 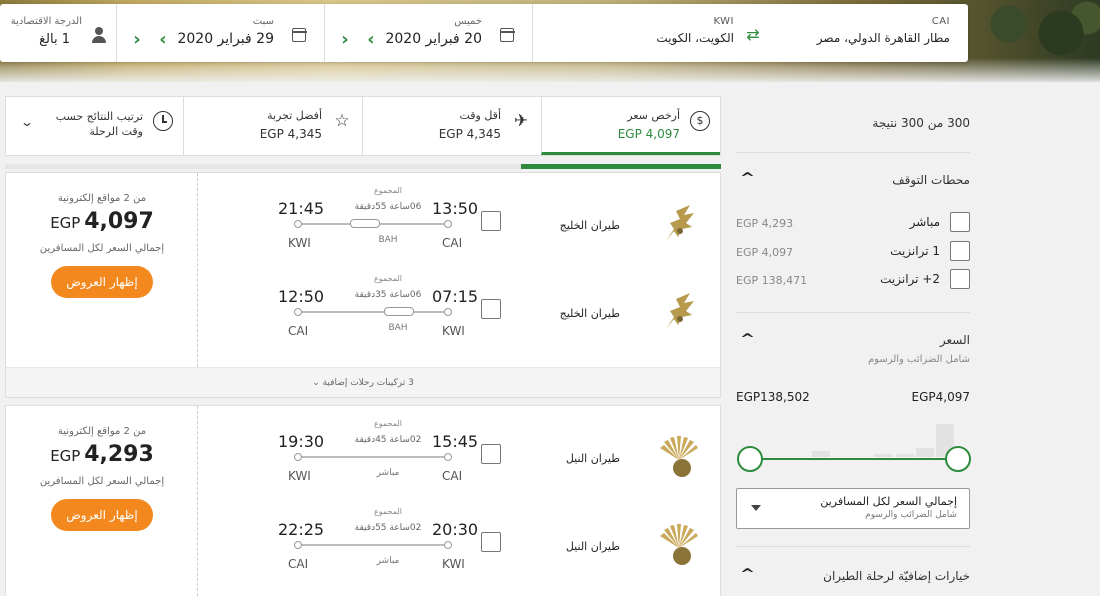 I want to click on gulf-air-logo, so click(x=679, y=224).